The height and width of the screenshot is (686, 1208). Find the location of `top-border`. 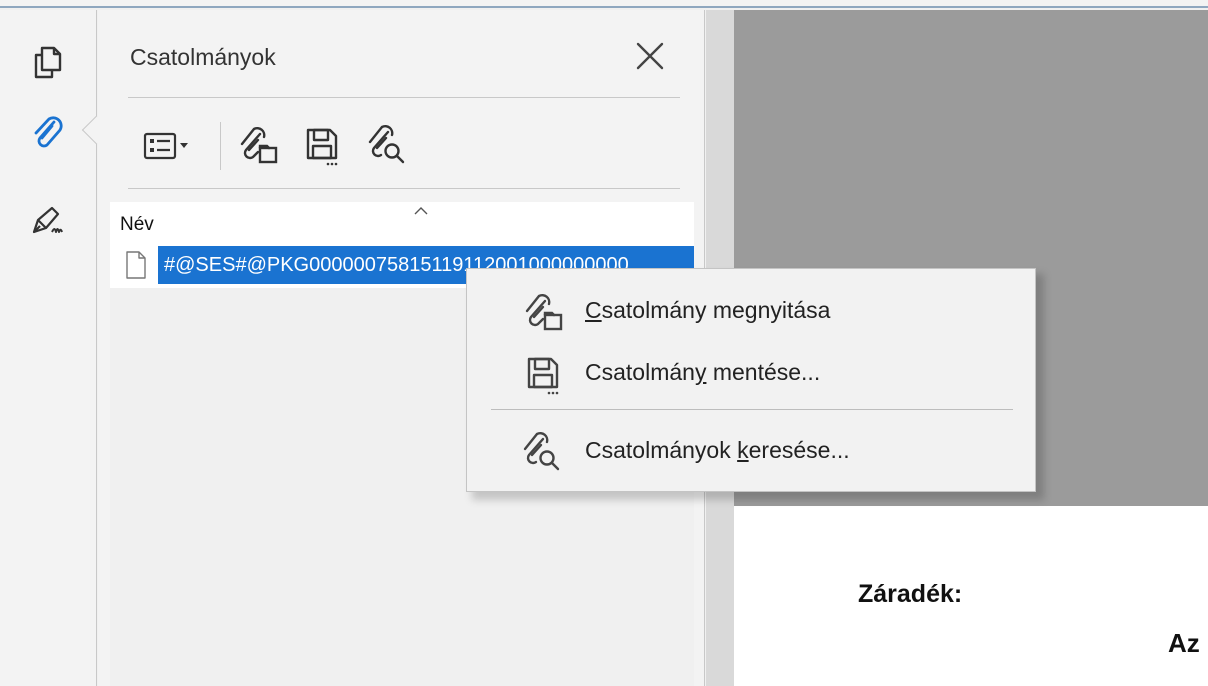

top-border is located at coordinates (604, 4).